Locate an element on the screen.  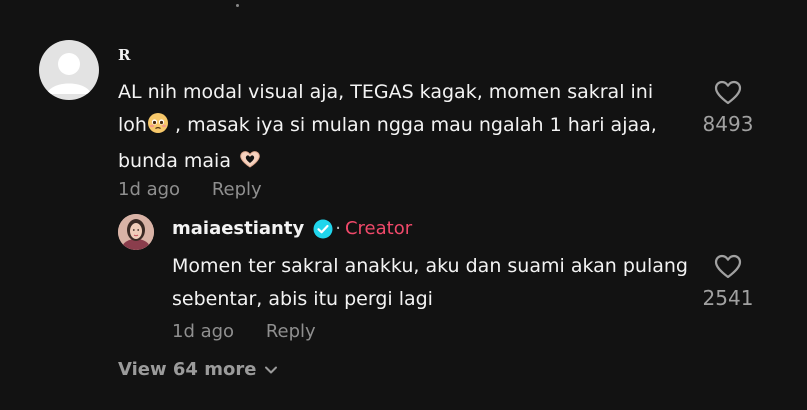
reply-like-count: 2541 is located at coordinates (728, 298).